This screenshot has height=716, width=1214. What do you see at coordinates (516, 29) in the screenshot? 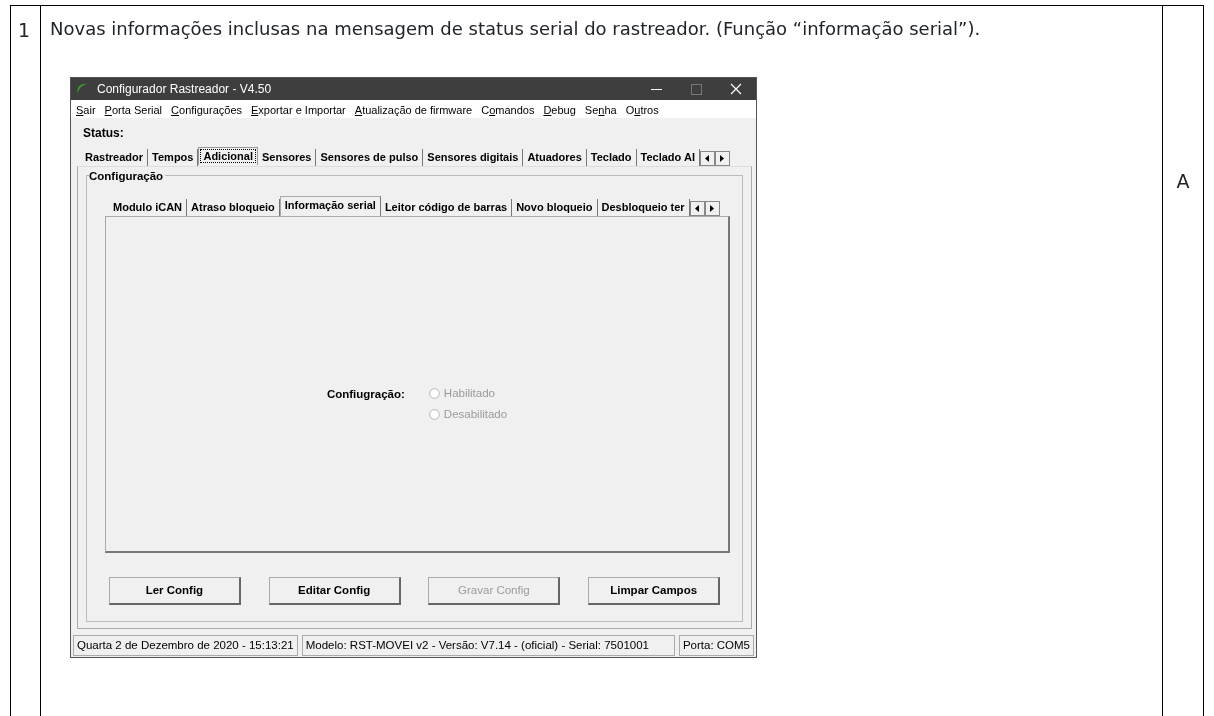
I see `description-text: Novas informações inclusas na mensagem de status serial do rastreador. (Função “informação serial”).` at bounding box center [516, 29].